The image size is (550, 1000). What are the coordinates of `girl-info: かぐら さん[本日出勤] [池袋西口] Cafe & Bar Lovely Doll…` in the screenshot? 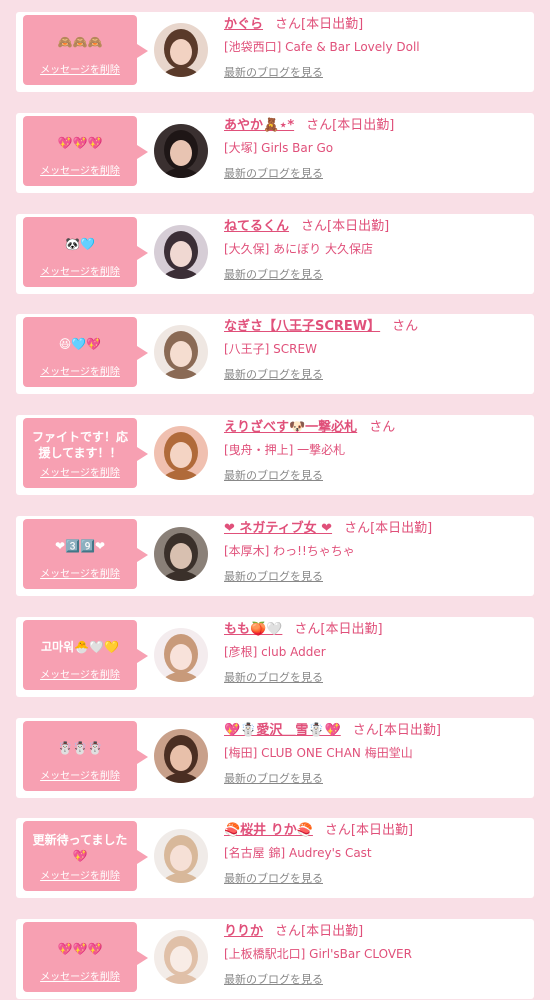 It's located at (376, 47).